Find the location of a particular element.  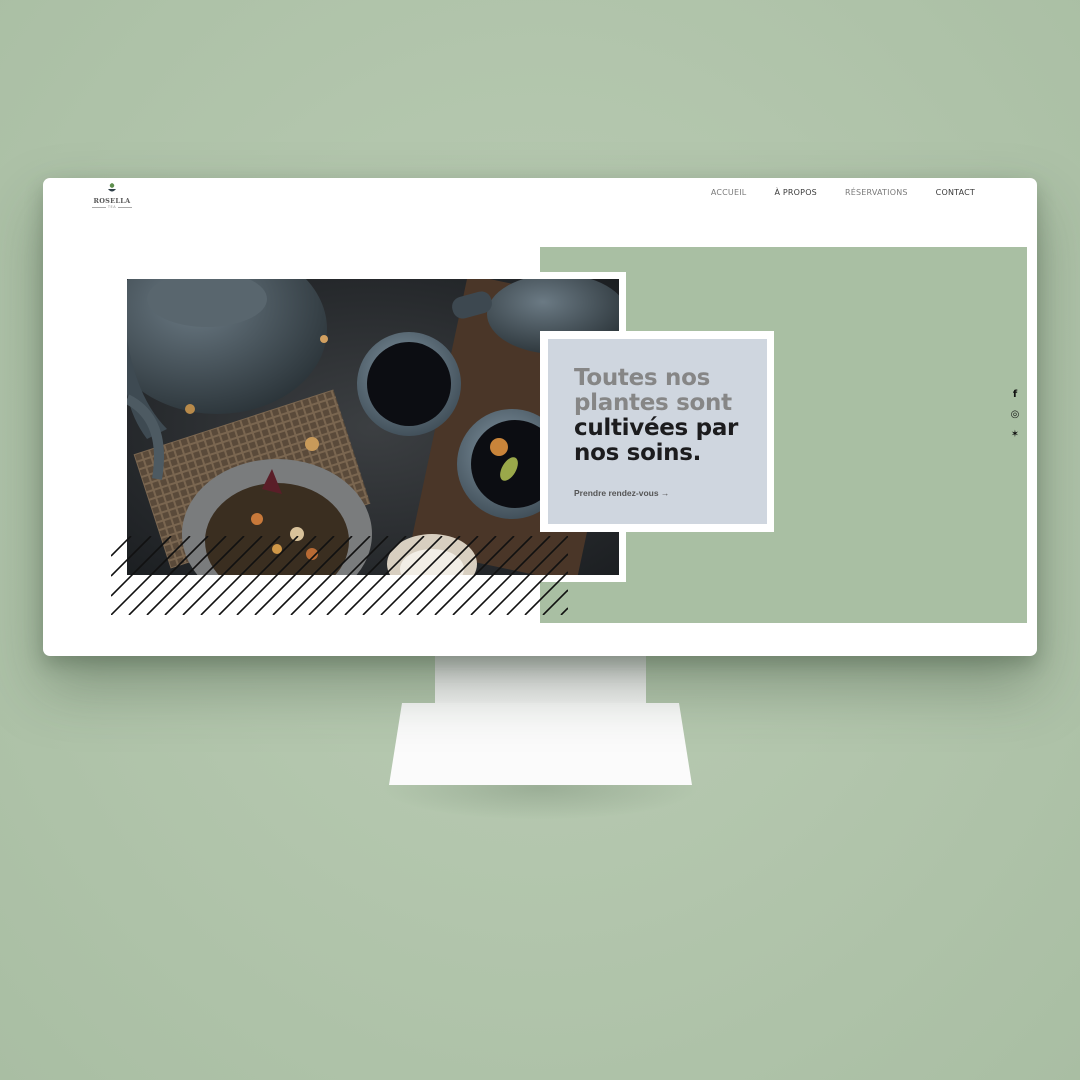

nav-accueil: ACCUEIL is located at coordinates (729, 192).